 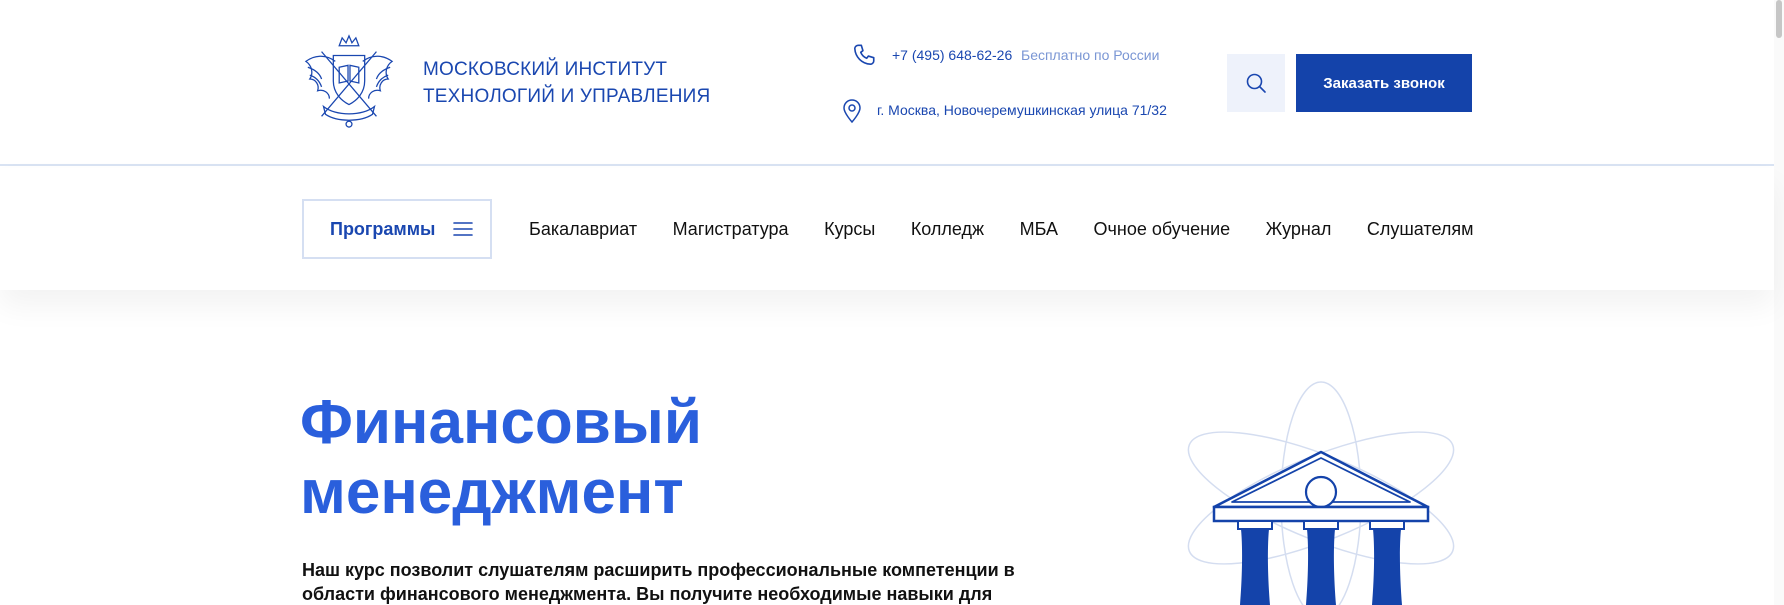 I want to click on title-line2: менеджмент, so click(x=492, y=492).